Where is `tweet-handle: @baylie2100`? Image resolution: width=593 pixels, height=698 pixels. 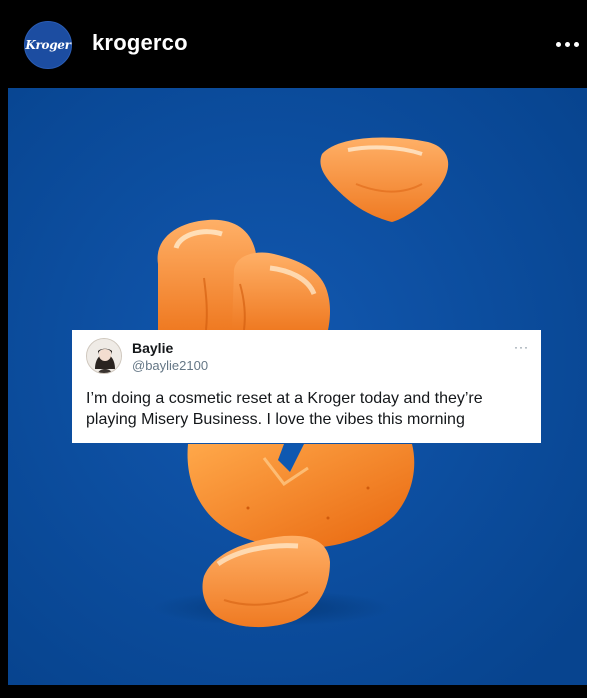
tweet-handle: @baylie2100 is located at coordinates (170, 365).